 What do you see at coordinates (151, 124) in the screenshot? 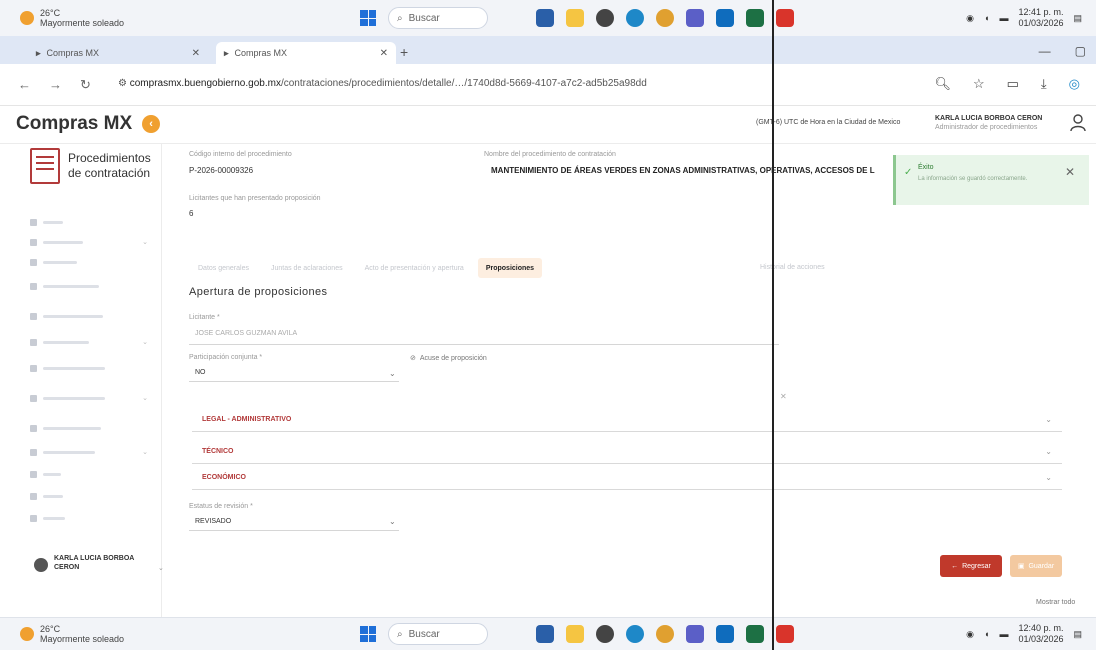
I see `collapse-menu-icon: ‹` at bounding box center [151, 124].